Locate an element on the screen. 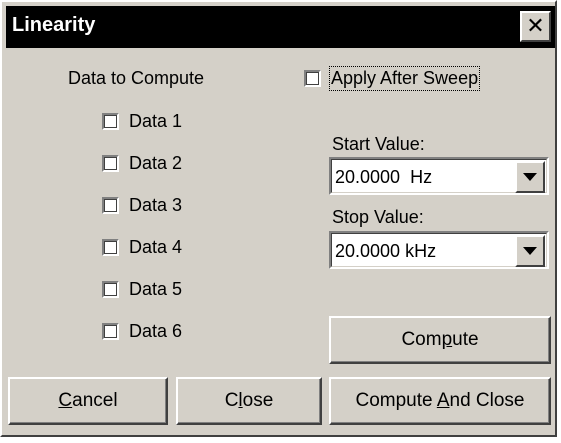  cancel-button: Cancel is located at coordinates (88, 401).